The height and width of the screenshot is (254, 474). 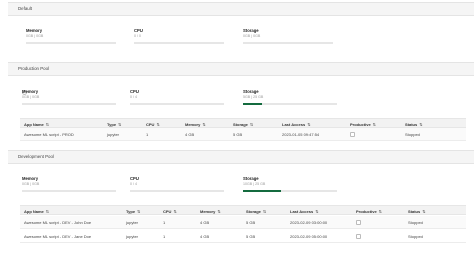 I want to click on cell-last-access: 2023-02-09 03:00:00, so click(x=309, y=222).